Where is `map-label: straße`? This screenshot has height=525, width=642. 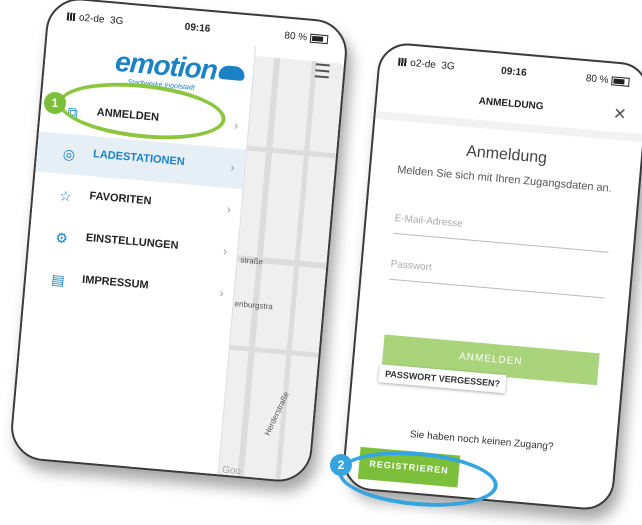
map-label: straße is located at coordinates (252, 261).